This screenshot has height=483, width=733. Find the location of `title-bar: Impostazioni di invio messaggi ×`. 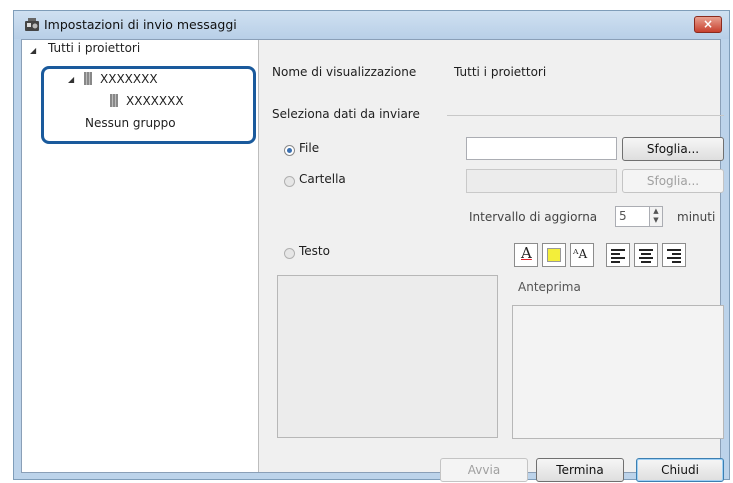

title-bar: Impostazioni di invio messaggi × is located at coordinates (371, 25).